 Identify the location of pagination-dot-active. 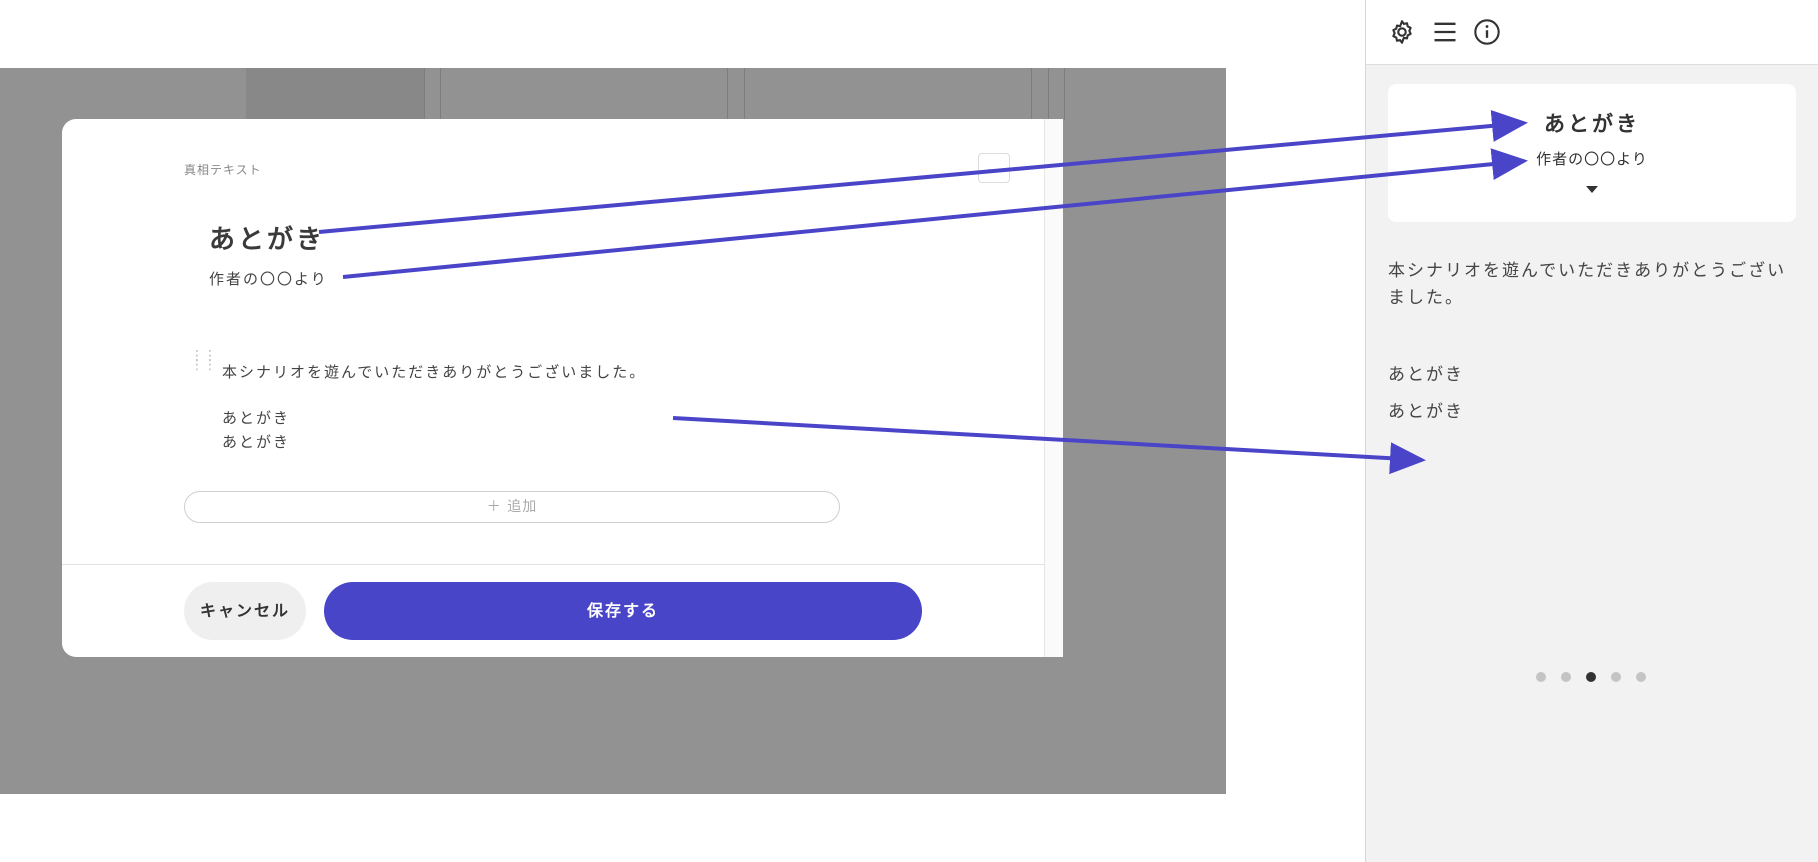
(1591, 677).